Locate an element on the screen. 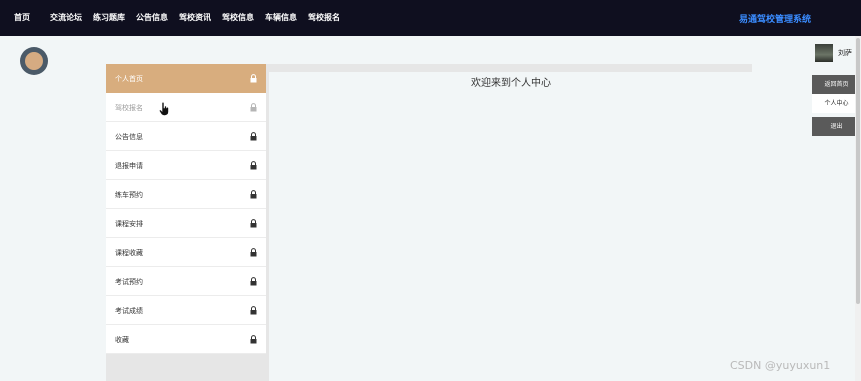 Image resolution: width=861 pixels, height=381 pixels. sidebar-item-course-schedule: 课程安排 is located at coordinates (186, 223).